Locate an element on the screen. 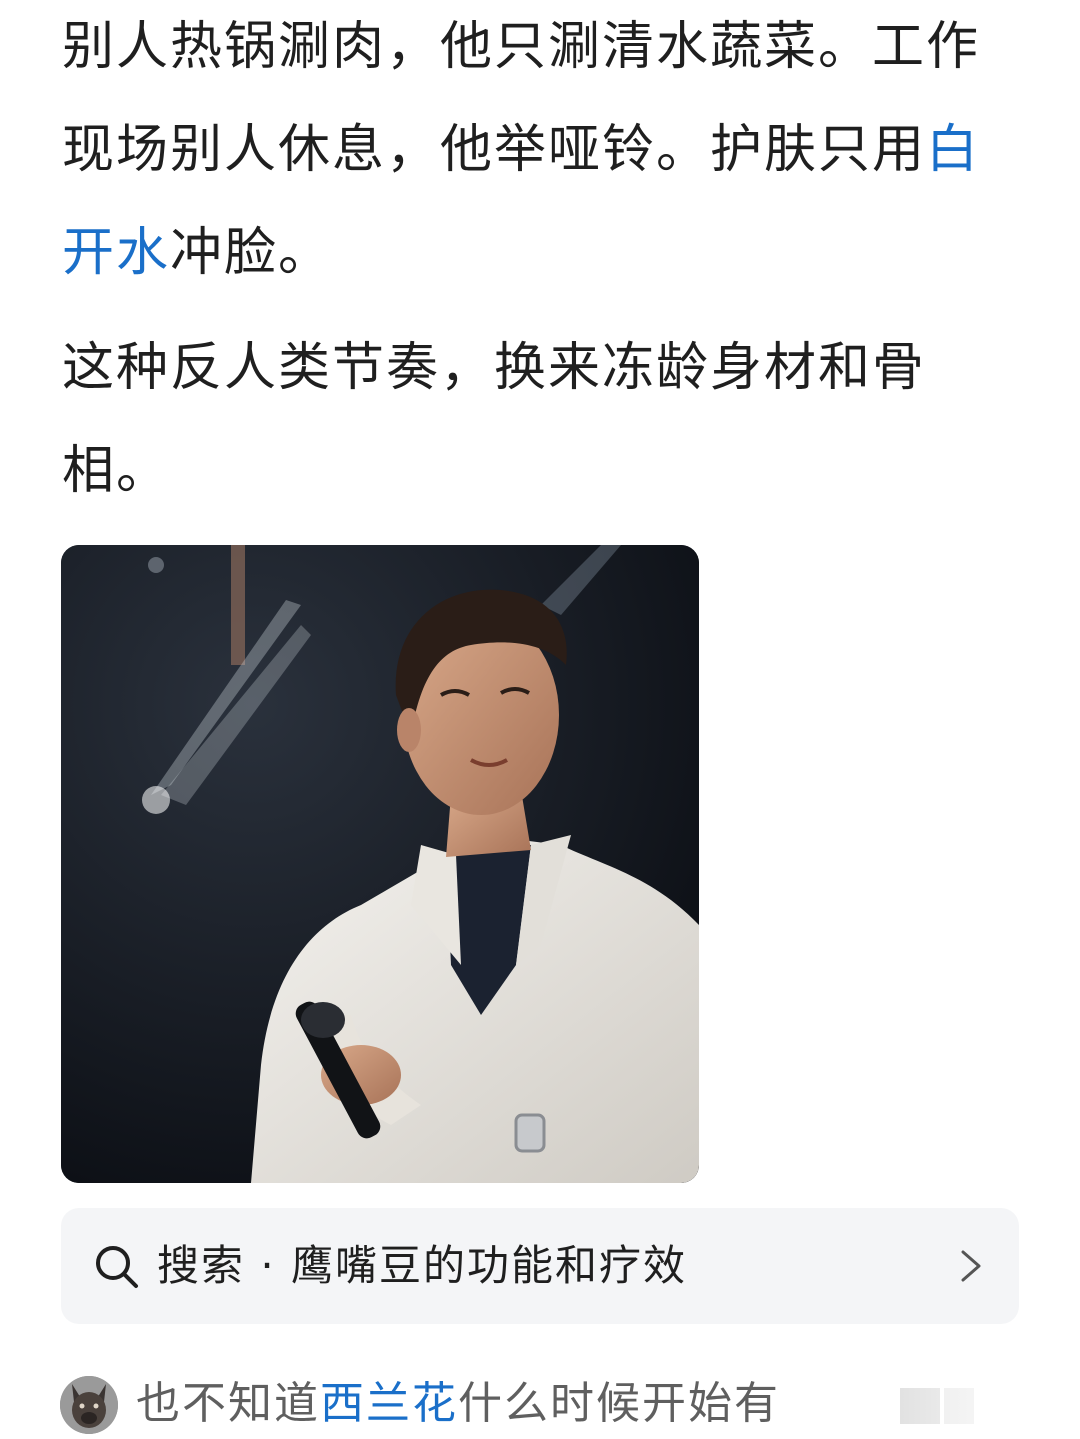  article-paragraph-2: 这种反人类节奏，换来冻龄身材和骨相。 is located at coordinates (494, 419).